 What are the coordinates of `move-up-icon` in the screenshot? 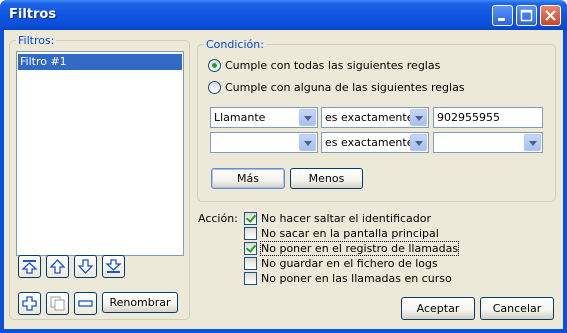 It's located at (57, 266).